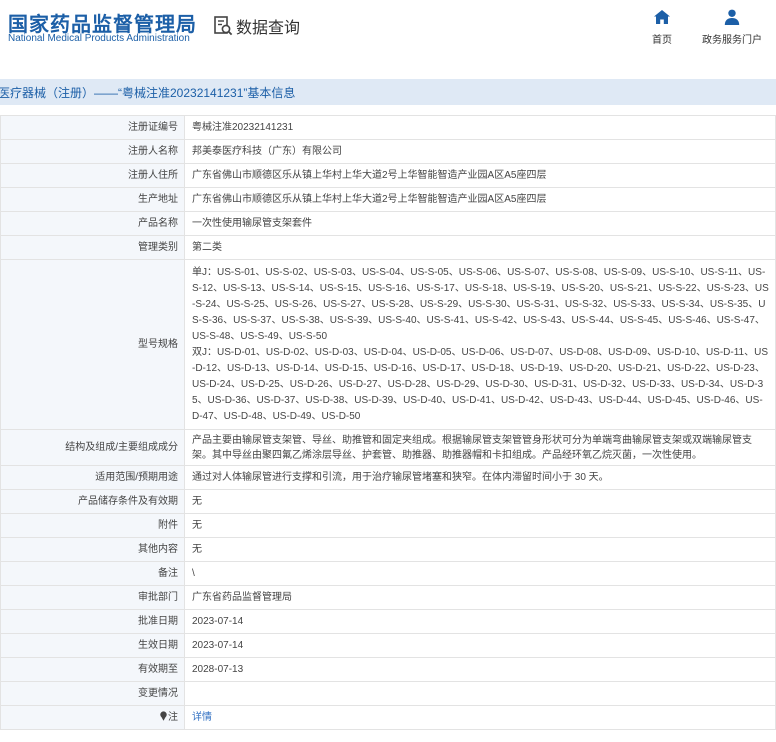  Describe the element at coordinates (662, 40) in the screenshot. I see `nav-home-label: 首页` at that location.